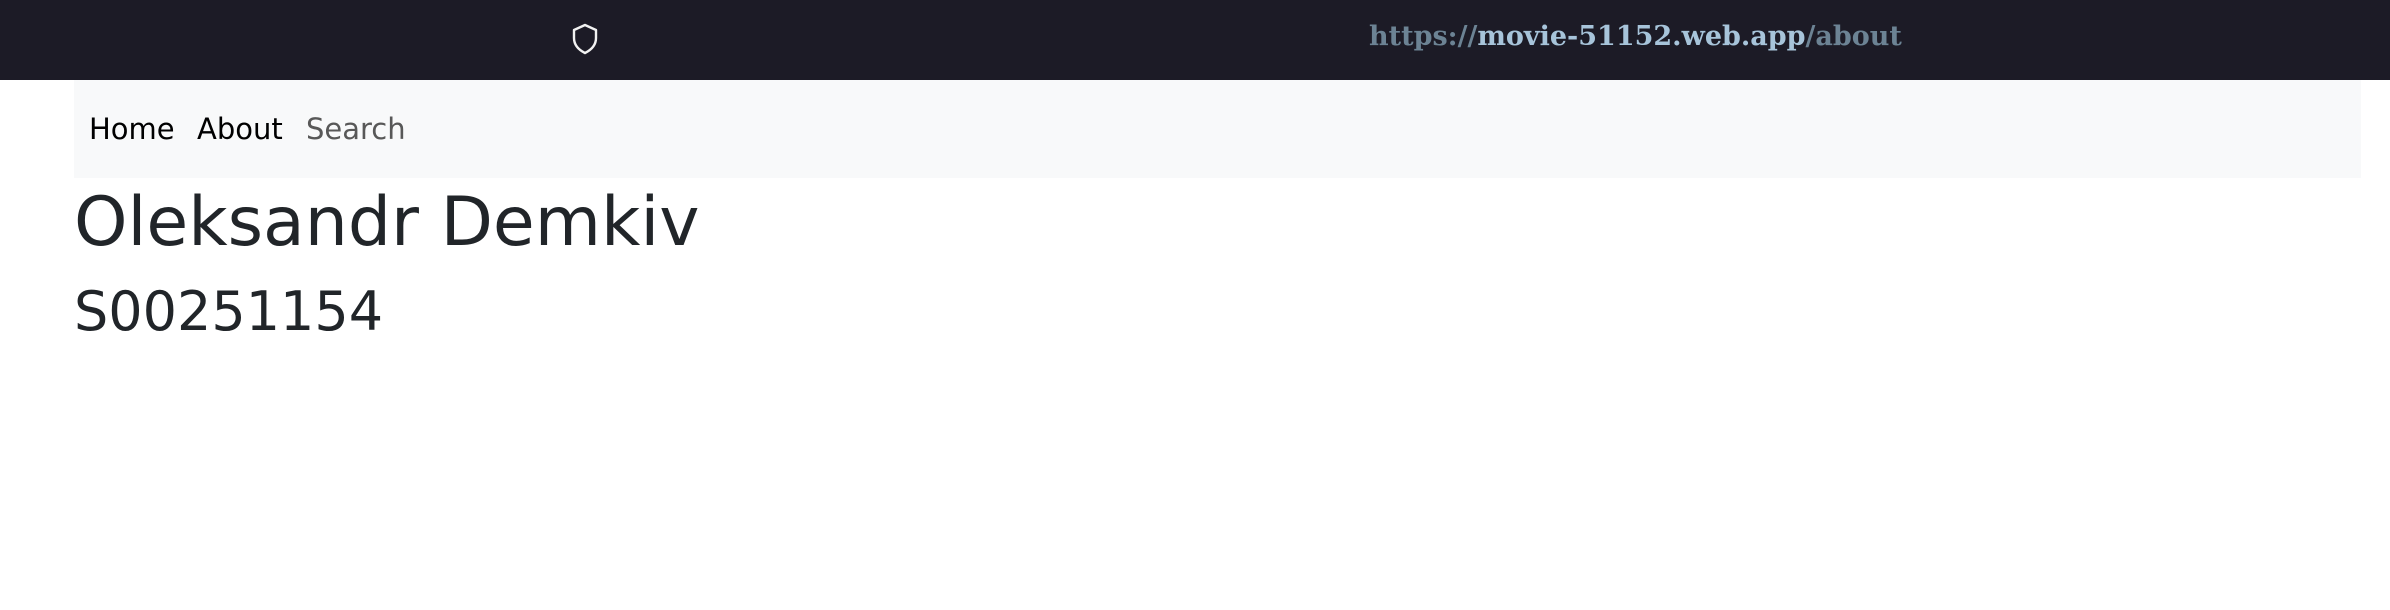  What do you see at coordinates (1641, 36) in the screenshot?
I see `url-host: movie-51152.web.app` at bounding box center [1641, 36].